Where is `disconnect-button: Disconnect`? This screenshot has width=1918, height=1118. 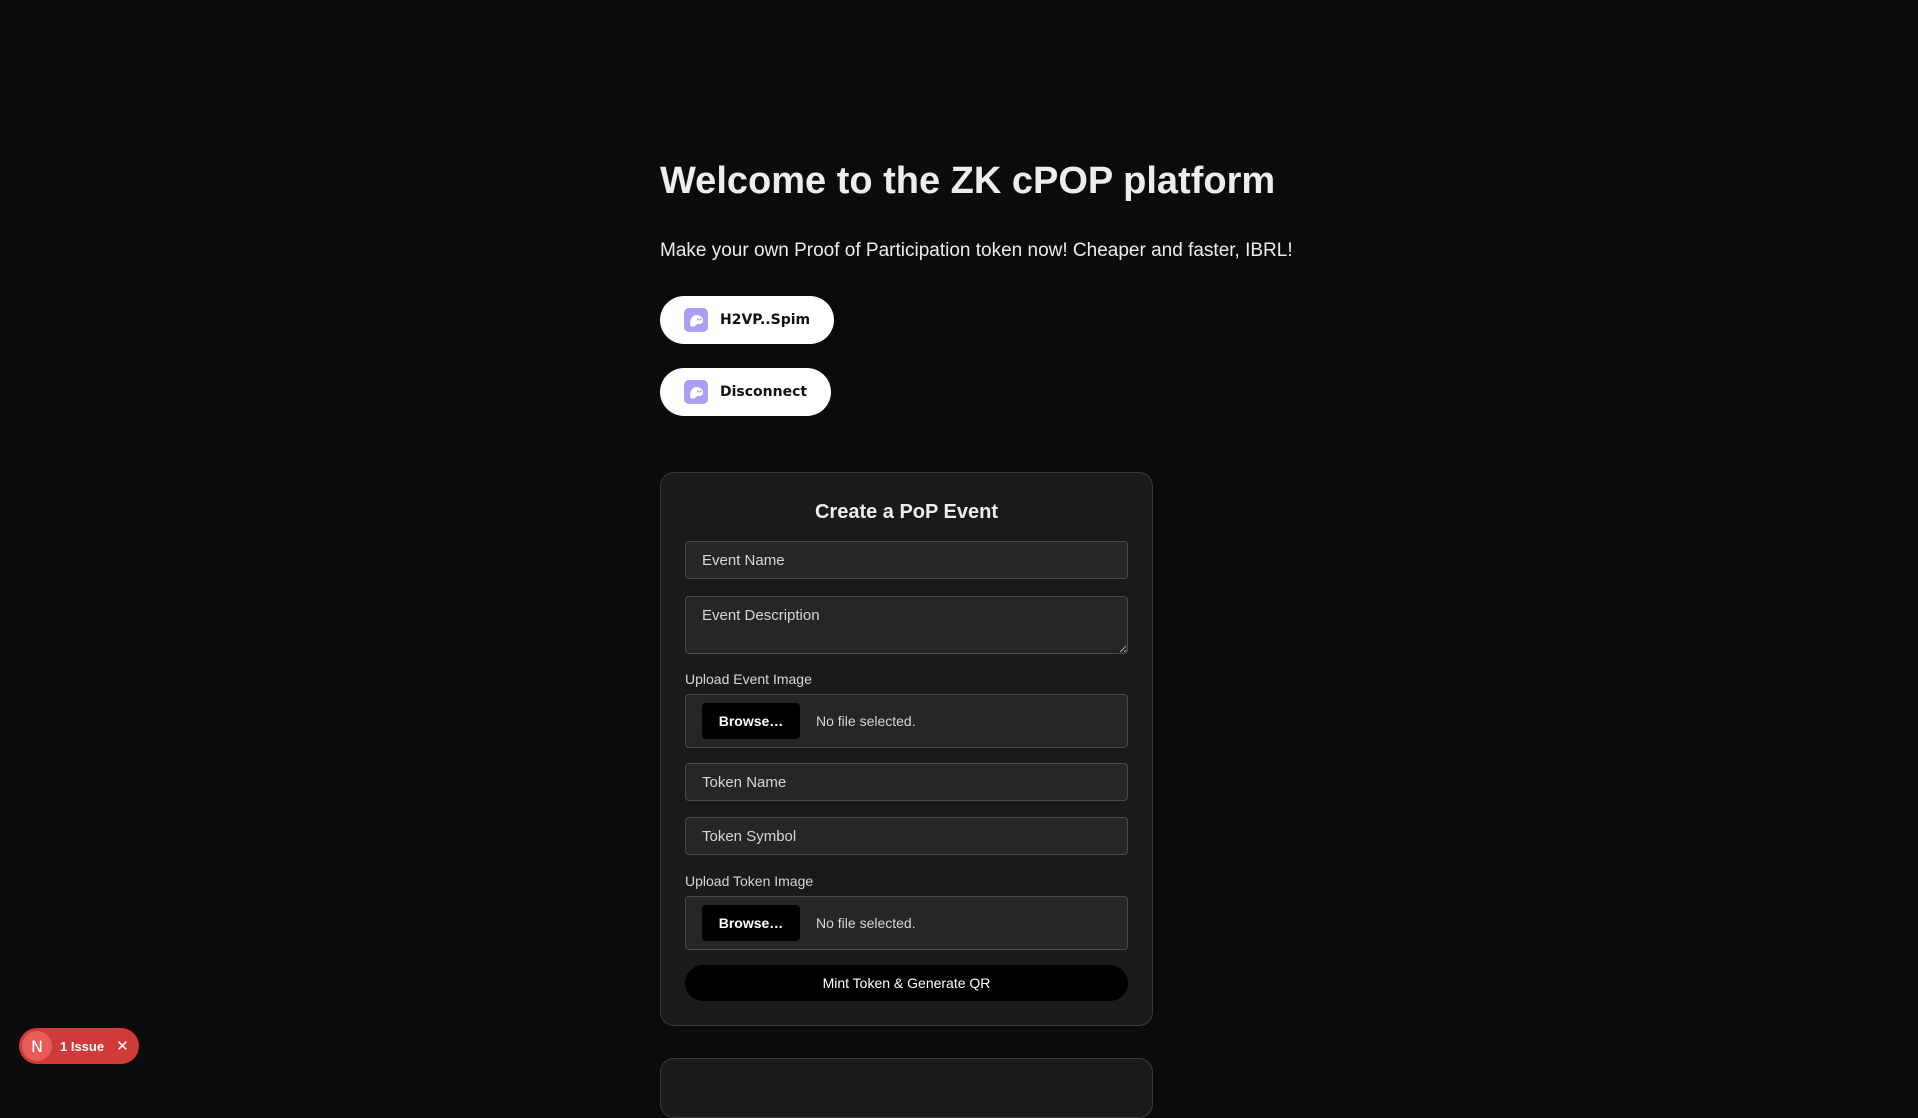
disconnect-button: Disconnect is located at coordinates (746, 392).